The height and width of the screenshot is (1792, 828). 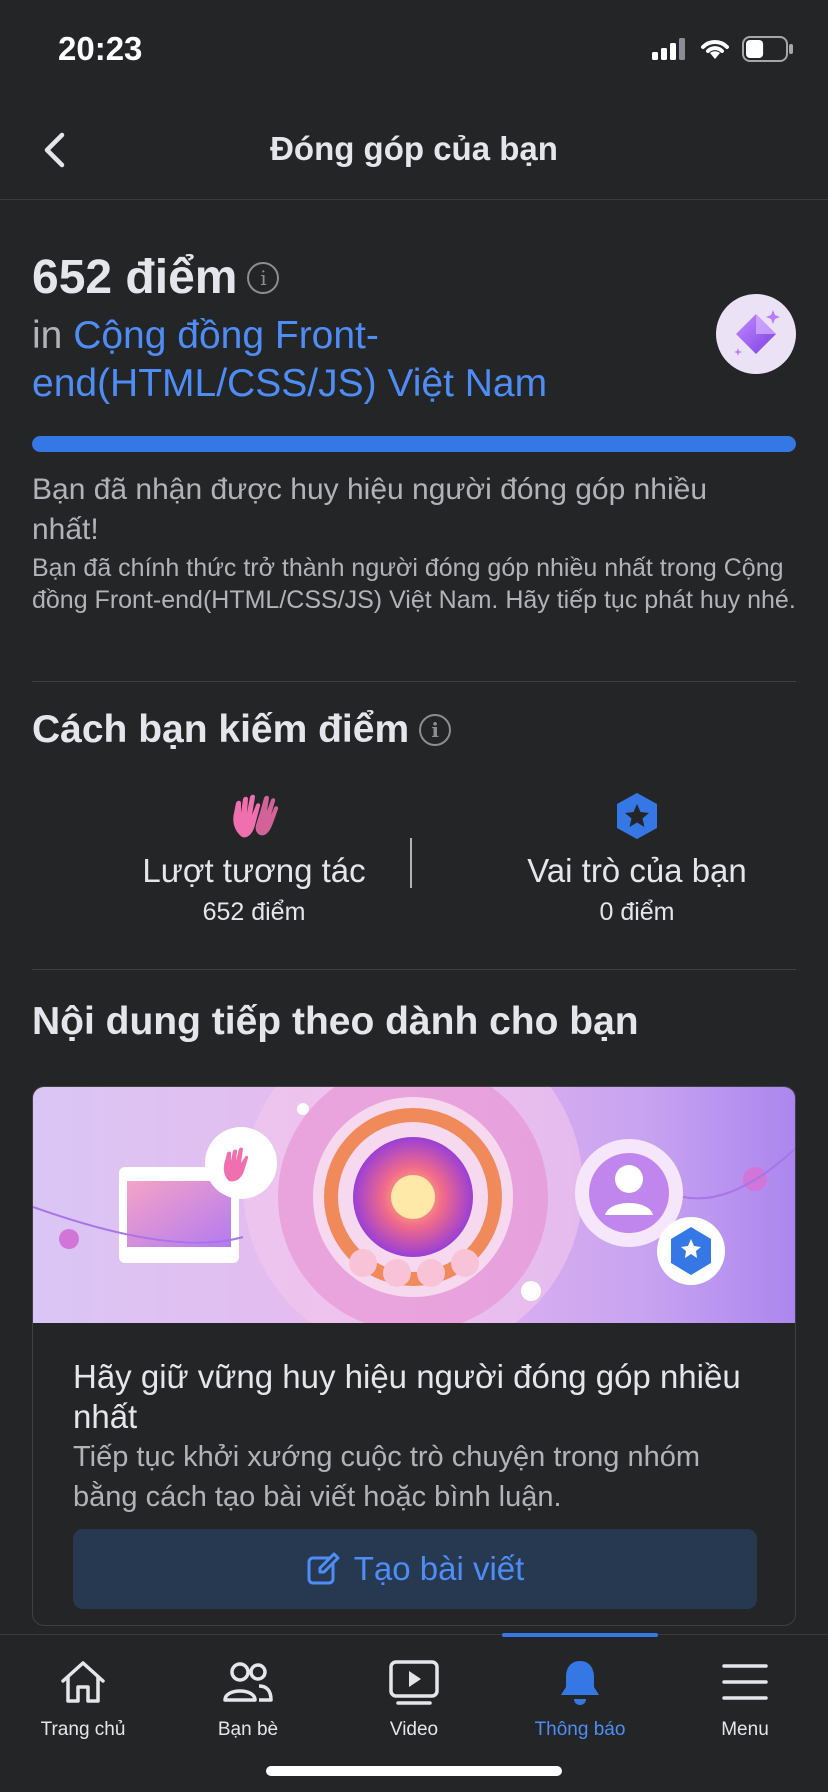 What do you see at coordinates (414, 1682) in the screenshot?
I see `video-icon` at bounding box center [414, 1682].